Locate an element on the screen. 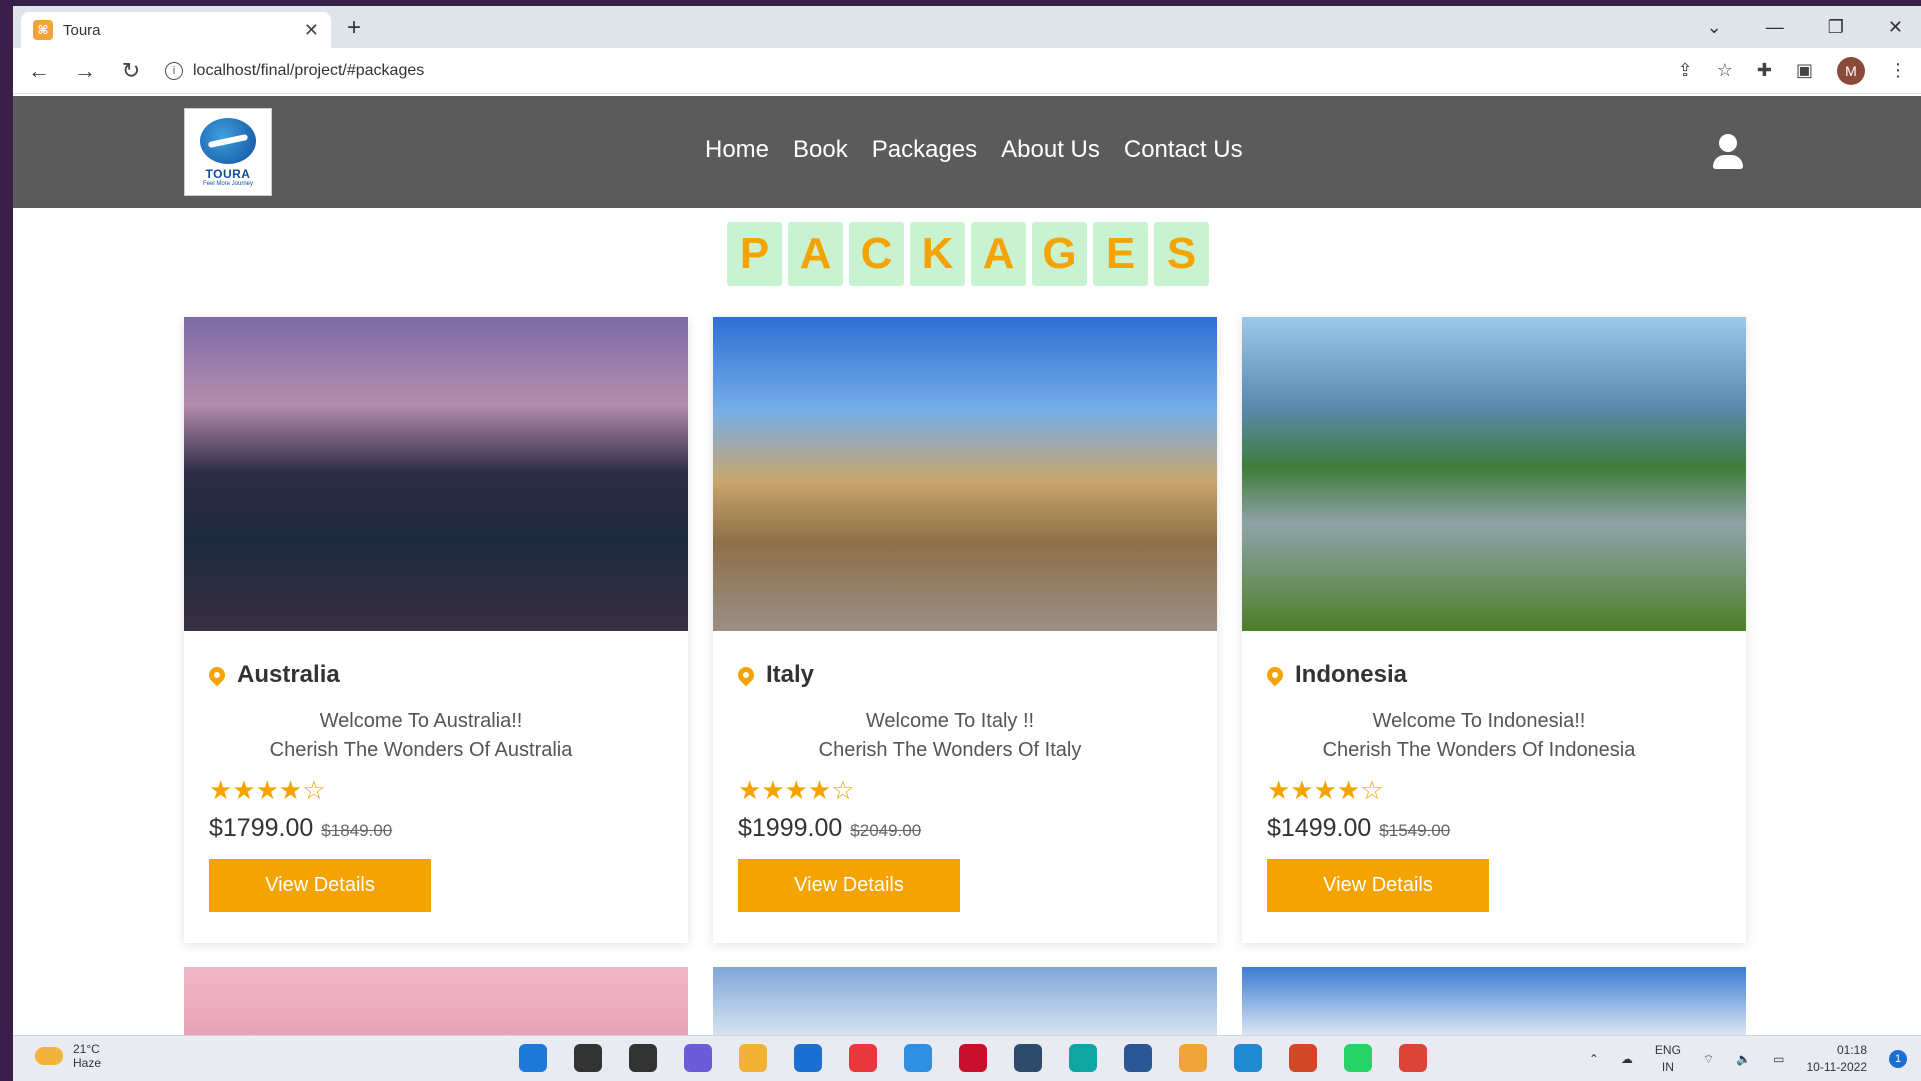 The height and width of the screenshot is (1081, 1921). onedrive-cloud-icon: ☁ is located at coordinates (1627, 1059).